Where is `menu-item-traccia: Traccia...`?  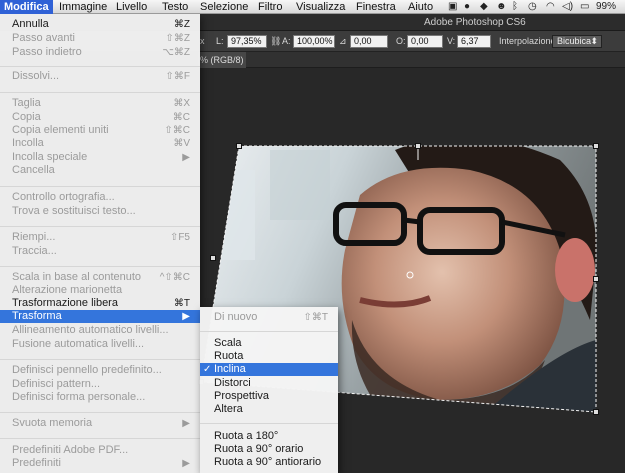 menu-item-traccia: Traccia... is located at coordinates (100, 251).